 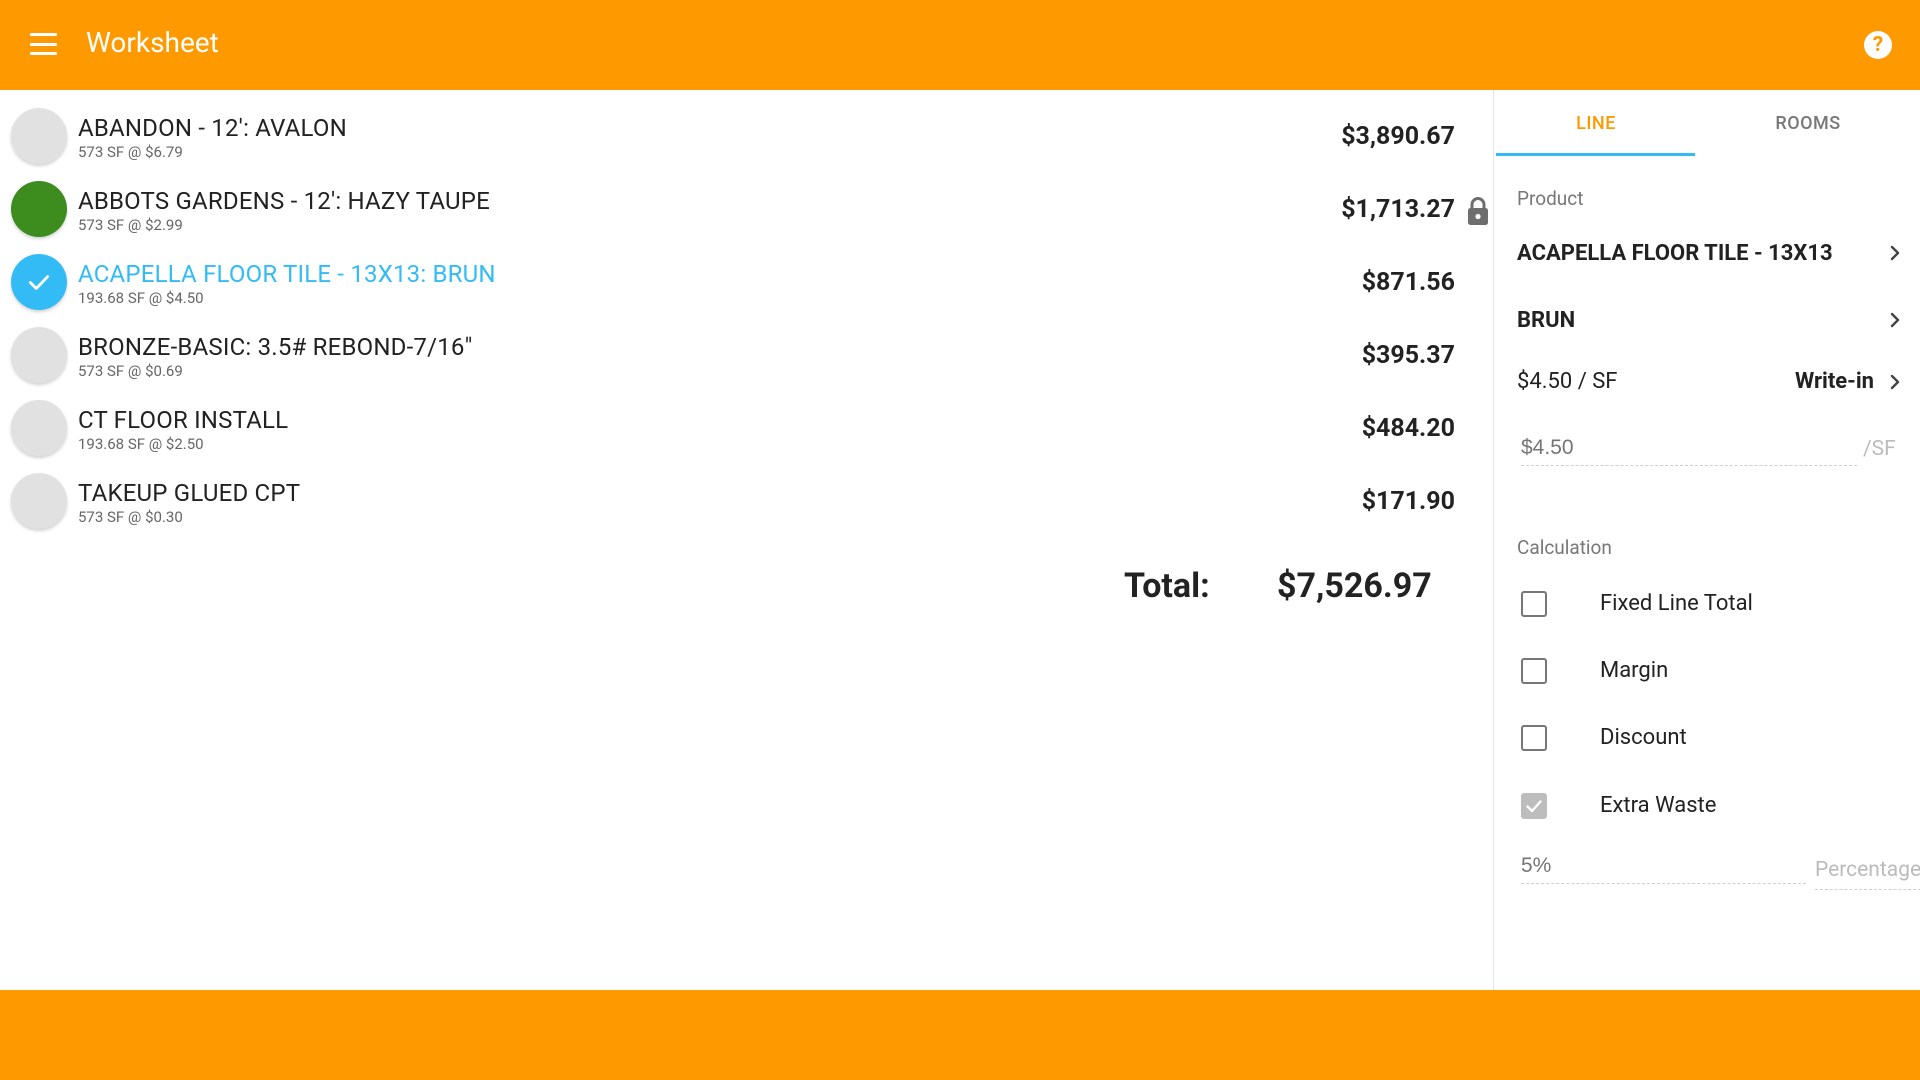 I want to click on extra-waste-label: Extra Waste, so click(x=1658, y=805).